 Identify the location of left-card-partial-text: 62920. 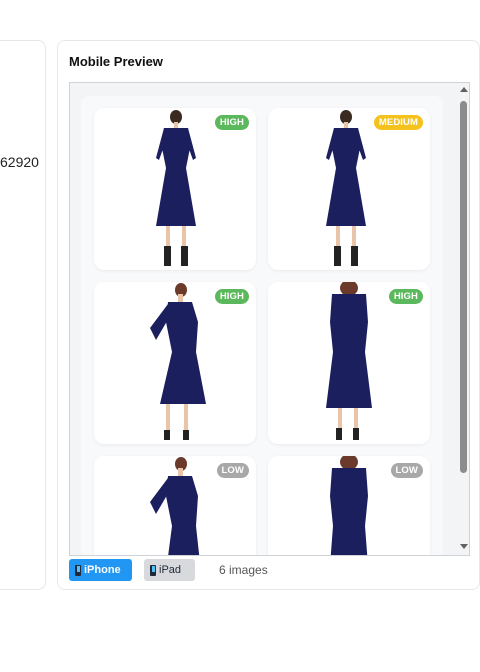
(19, 162).